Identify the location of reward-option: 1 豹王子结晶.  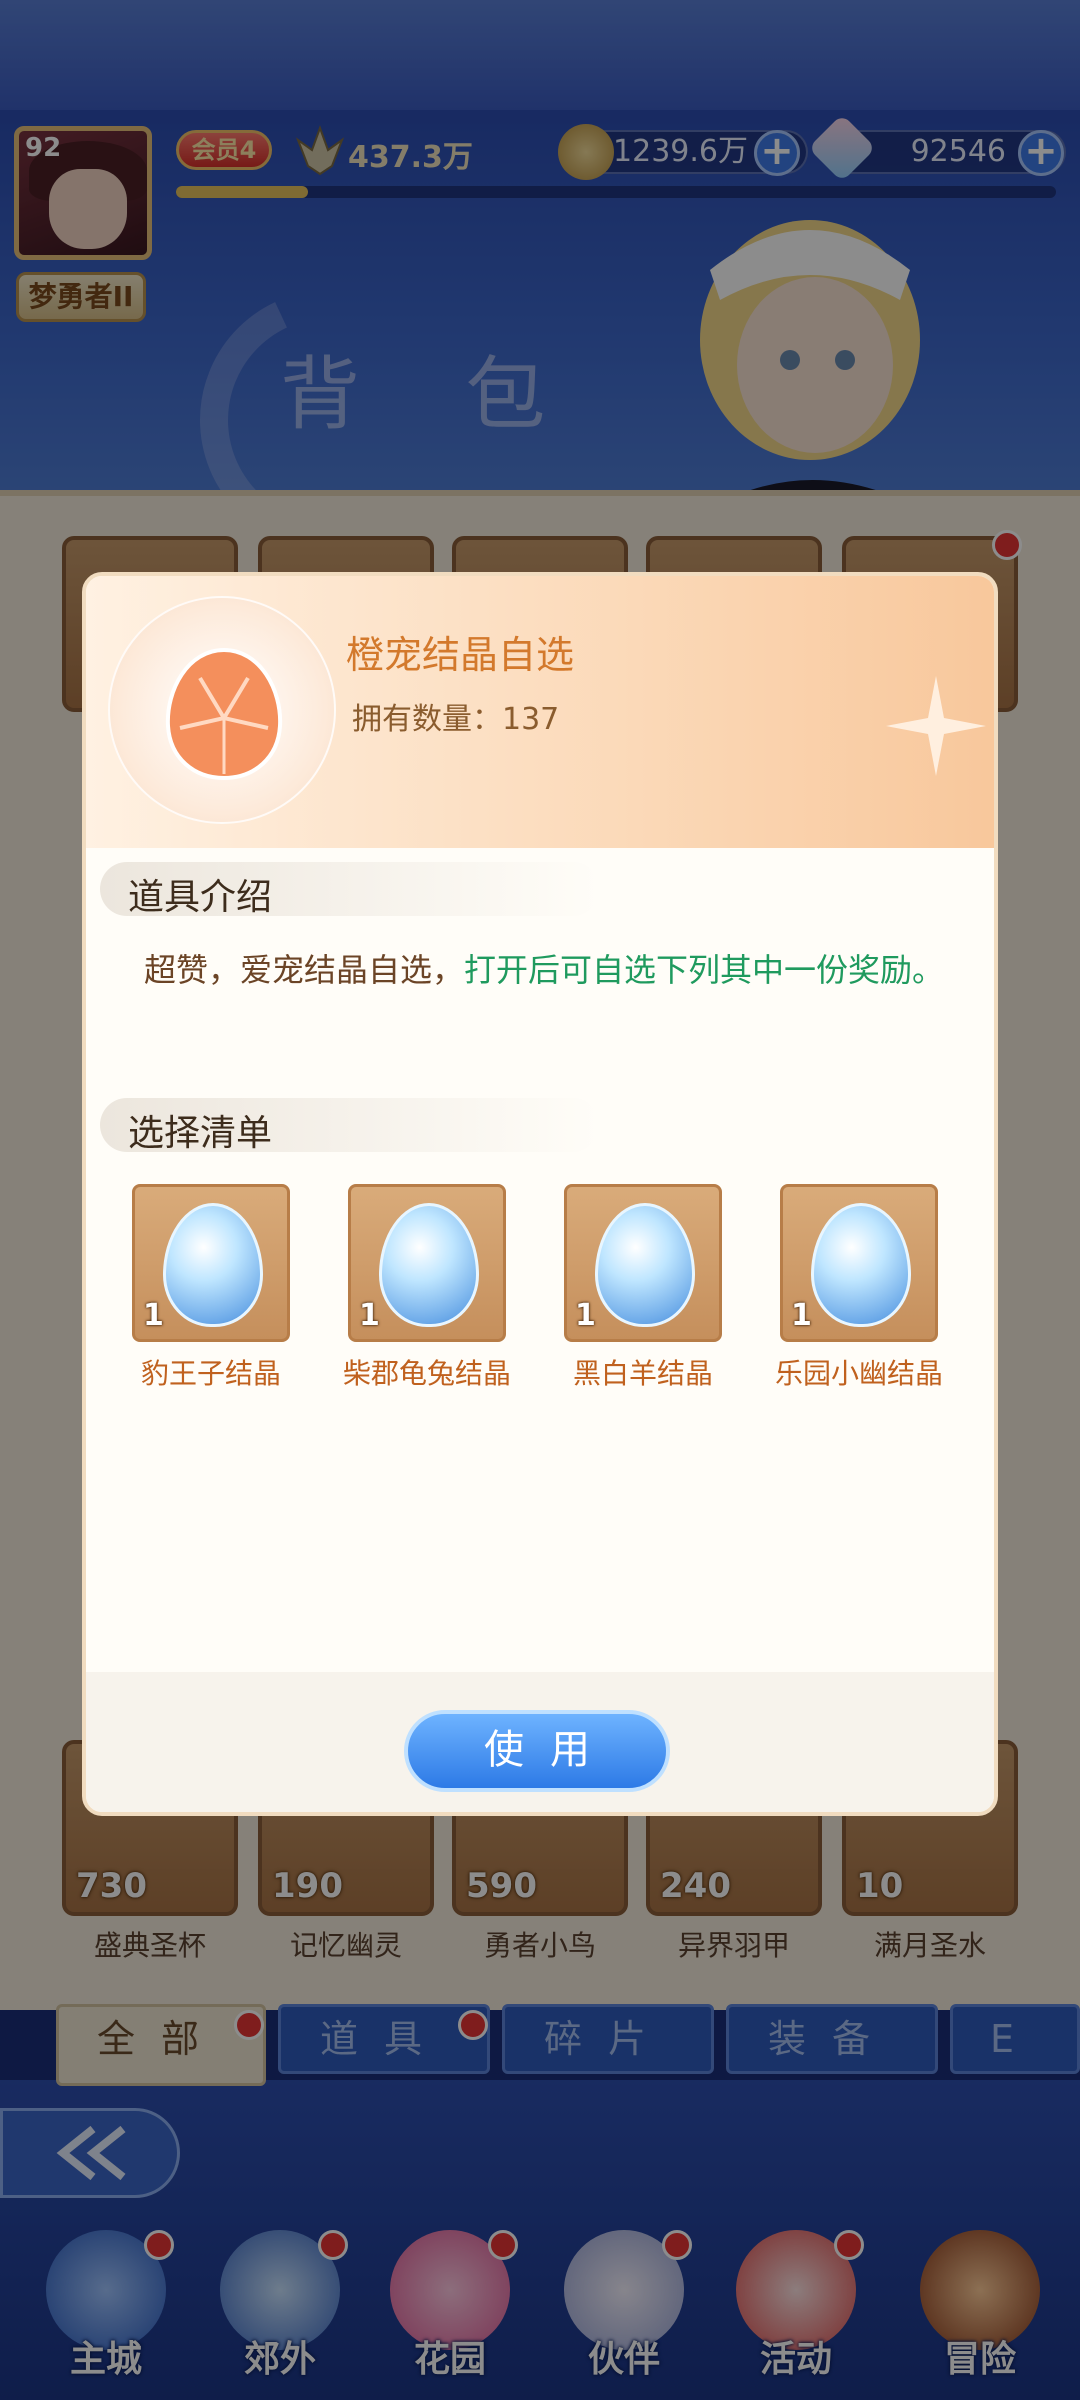
(211, 1288).